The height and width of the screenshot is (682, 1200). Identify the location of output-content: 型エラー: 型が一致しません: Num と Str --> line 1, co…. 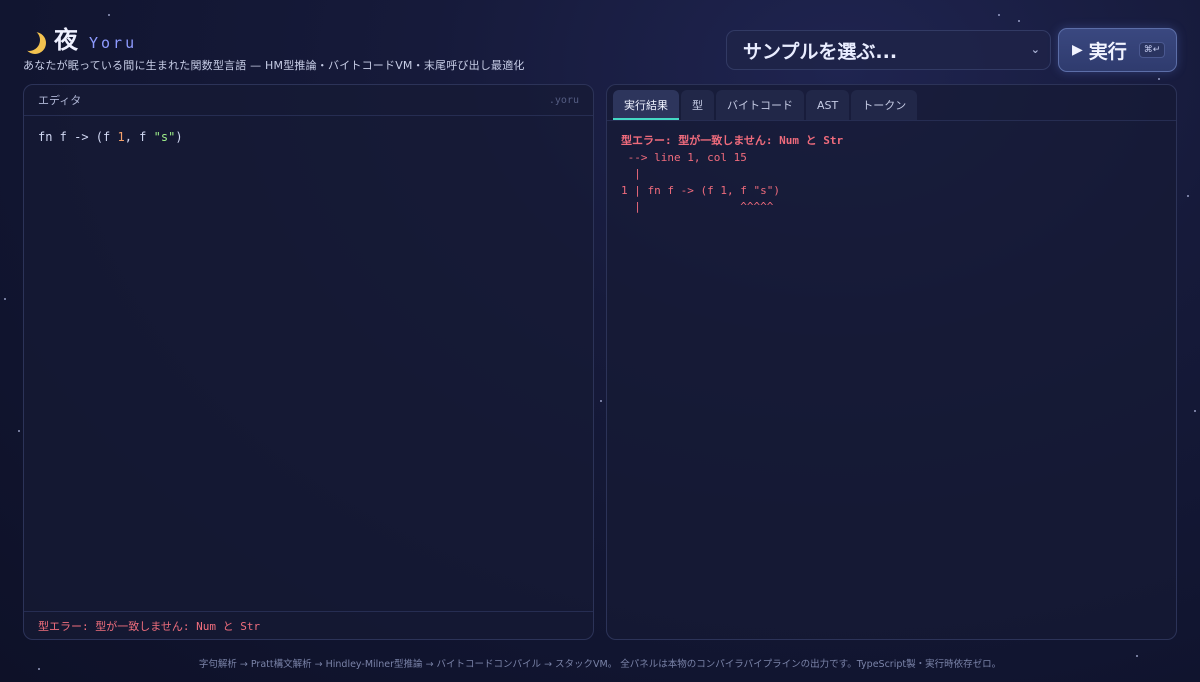
(891, 174).